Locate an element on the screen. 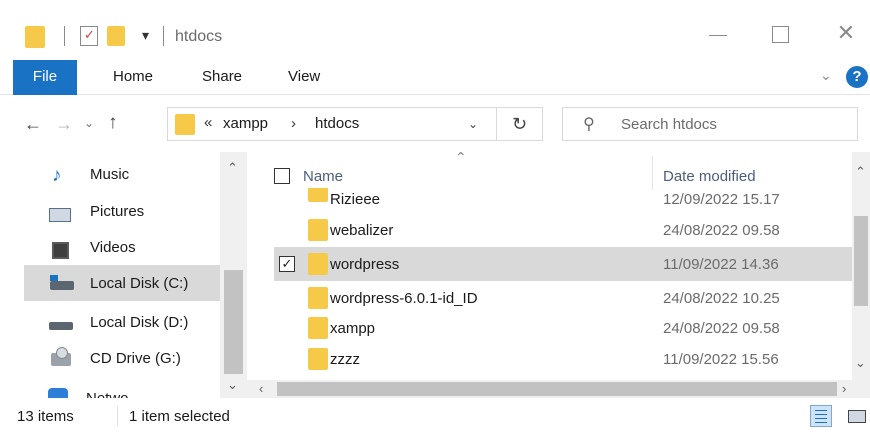 This screenshot has height=432, width=870. search-input is located at coordinates (731, 124).